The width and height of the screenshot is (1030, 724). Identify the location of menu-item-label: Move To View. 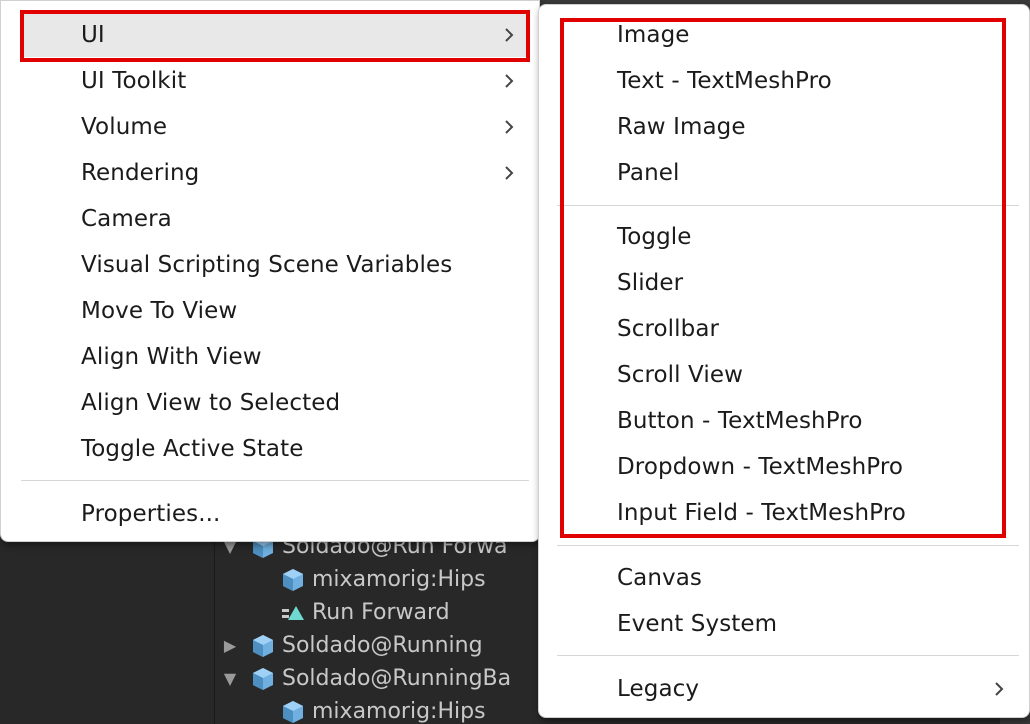
(159, 311).